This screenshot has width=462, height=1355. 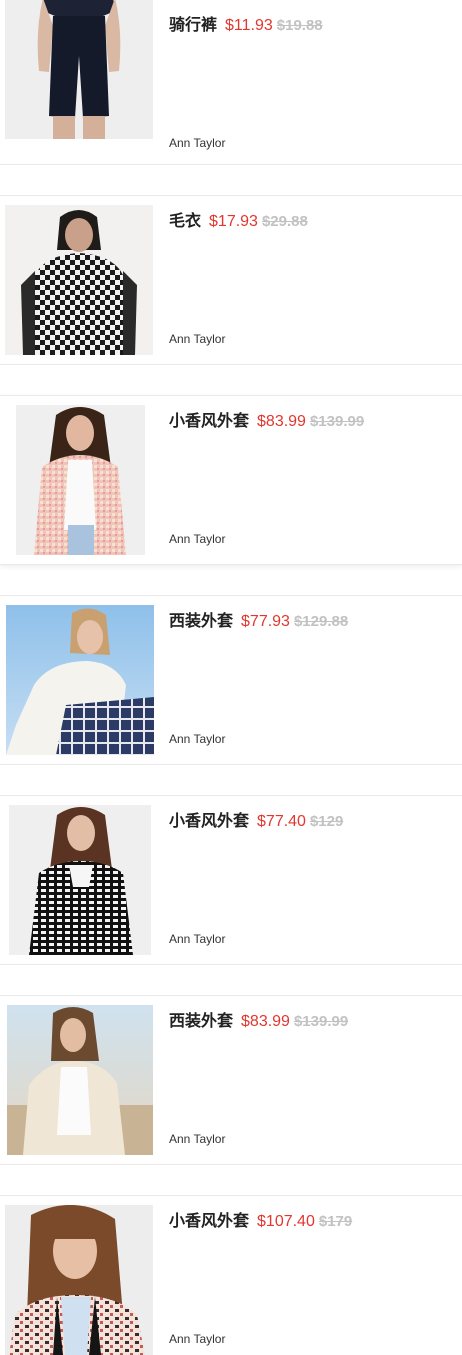 What do you see at coordinates (281, 821) in the screenshot?
I see `sale-price: $77.40` at bounding box center [281, 821].